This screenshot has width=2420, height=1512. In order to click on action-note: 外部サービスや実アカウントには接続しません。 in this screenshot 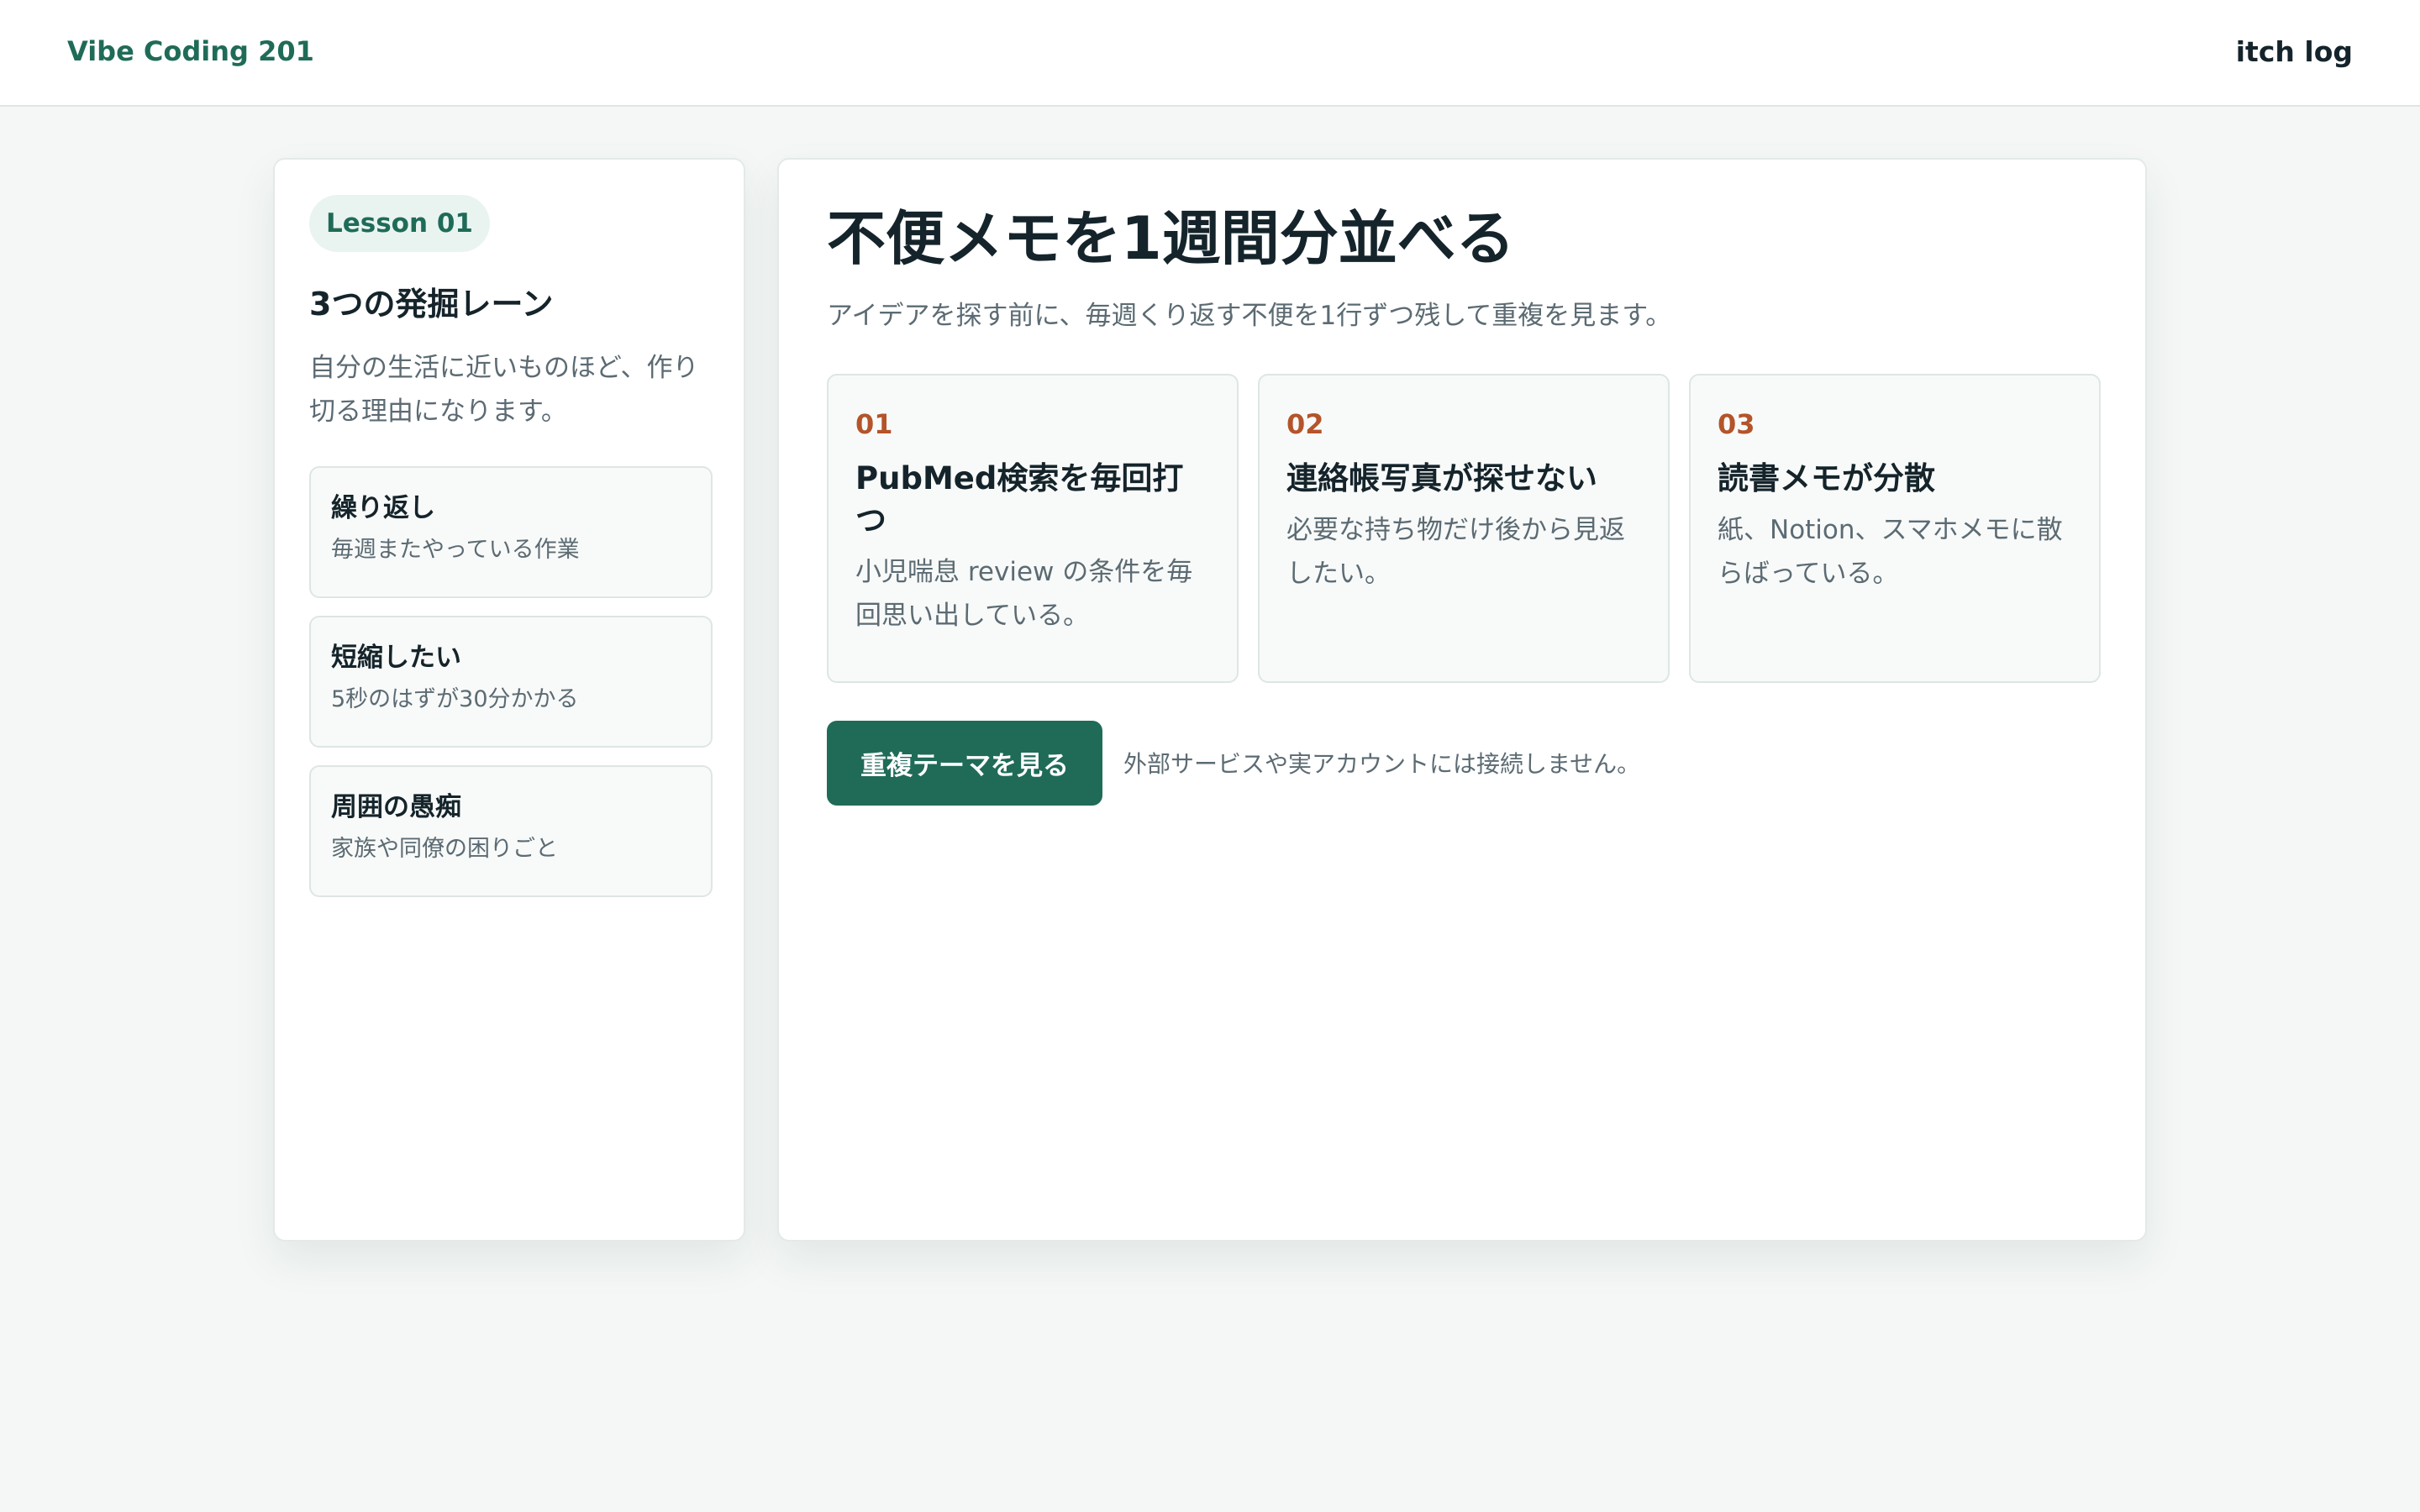, I will do `click(1382, 764)`.